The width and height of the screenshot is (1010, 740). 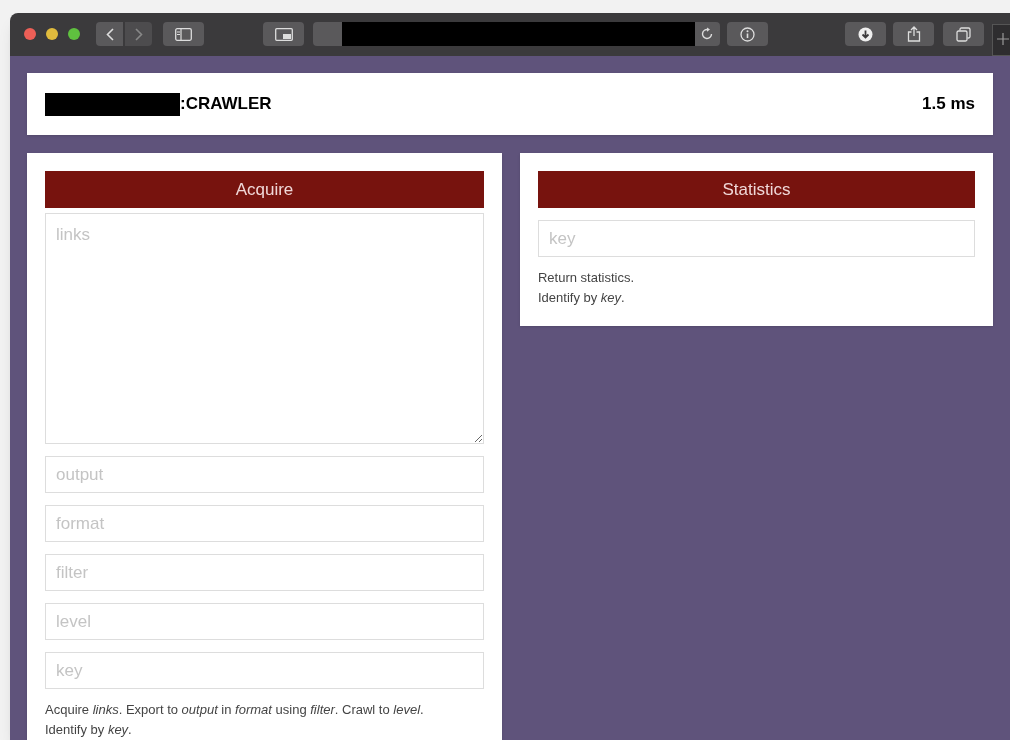 I want to click on share-button, so click(x=913, y=34).